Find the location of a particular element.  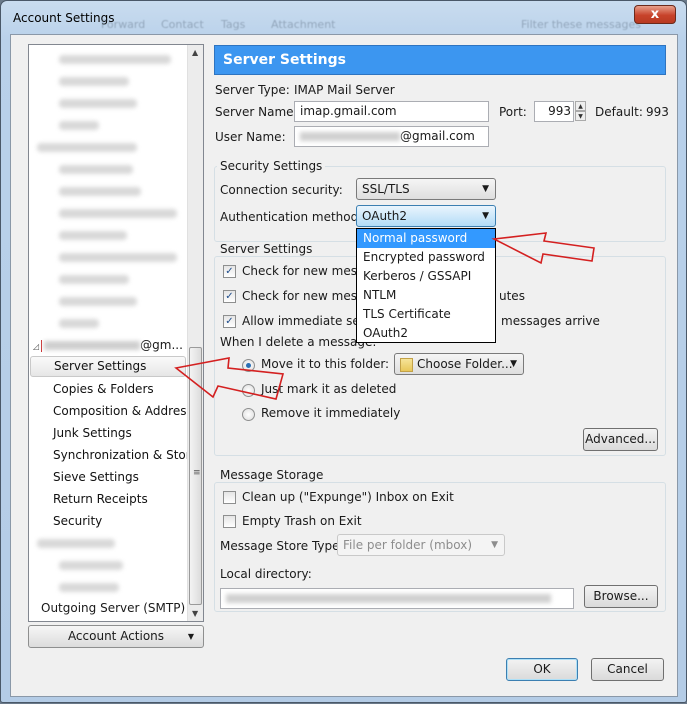

scrollbar-thumb: ≡ is located at coordinates (195, 476).